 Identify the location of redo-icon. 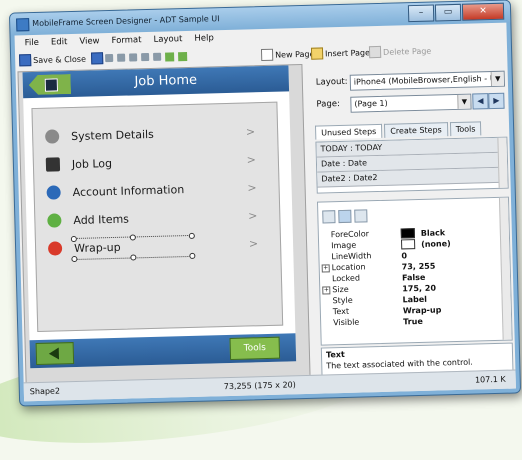
(157, 56).